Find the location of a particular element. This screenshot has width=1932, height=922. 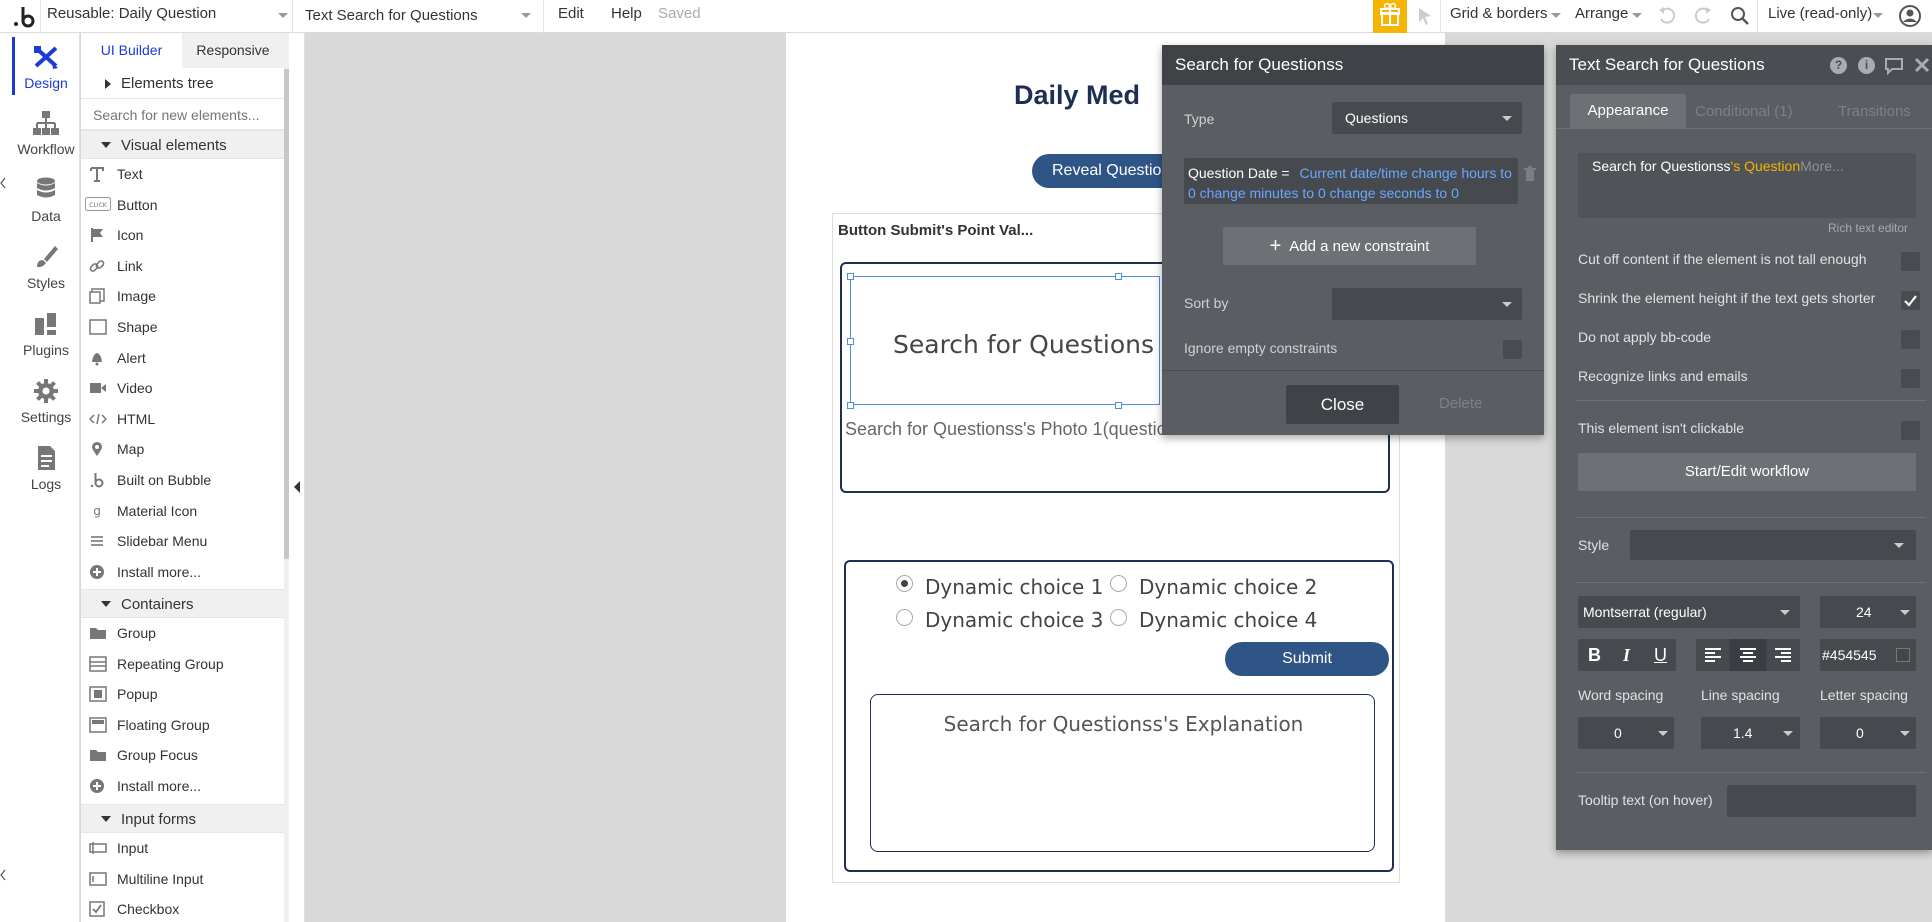

undo-icon is located at coordinates (1667, 16).